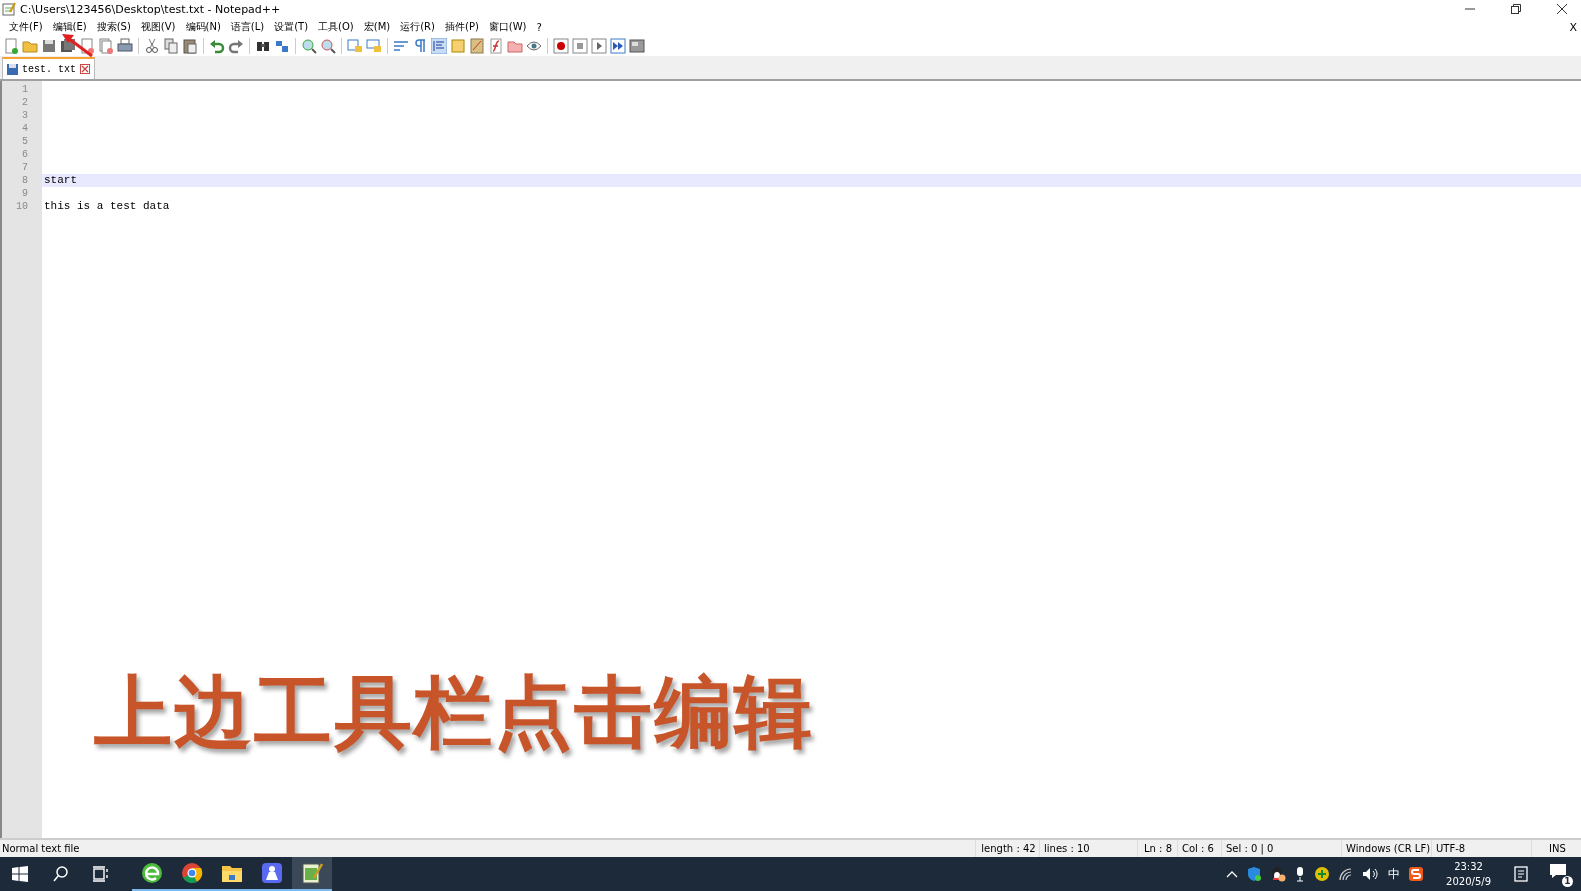 The width and height of the screenshot is (1581, 891). Describe the element at coordinates (101, 874) in the screenshot. I see `task-view-icon` at that location.